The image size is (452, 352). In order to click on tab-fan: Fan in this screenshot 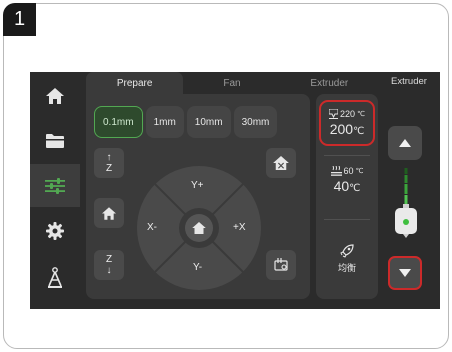, I will do `click(231, 83)`.